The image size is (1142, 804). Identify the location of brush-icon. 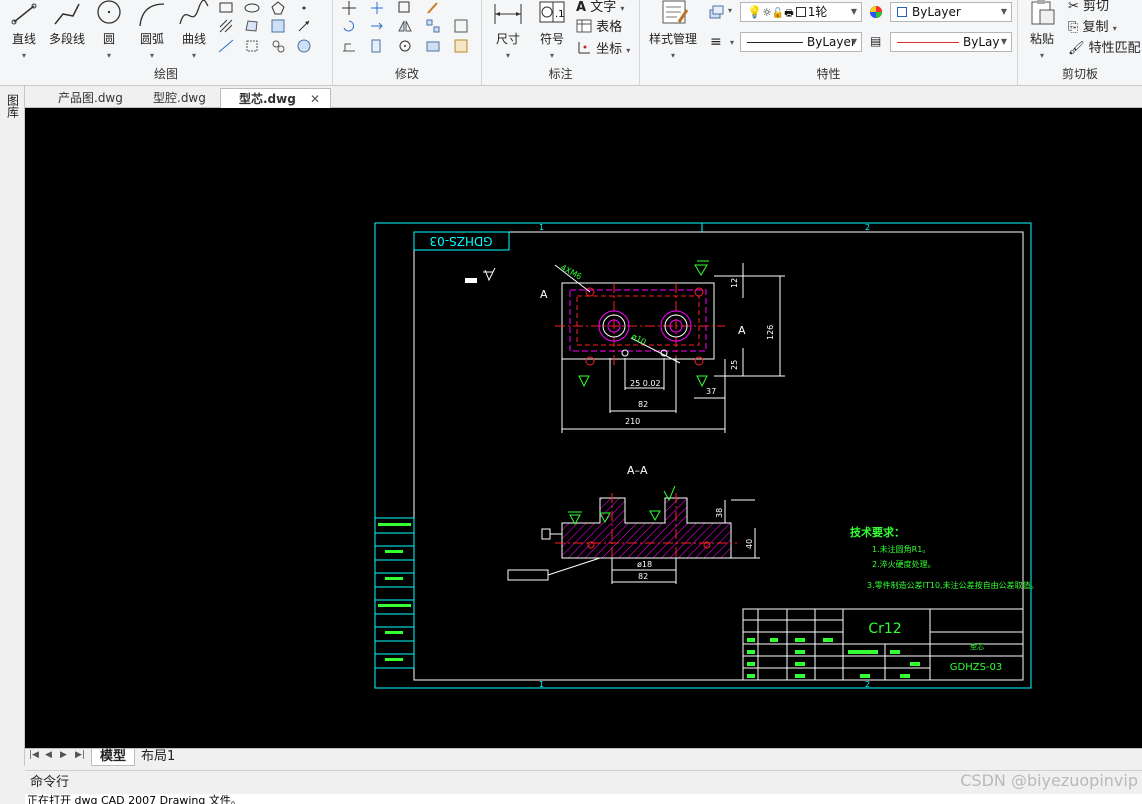
(433, 8).